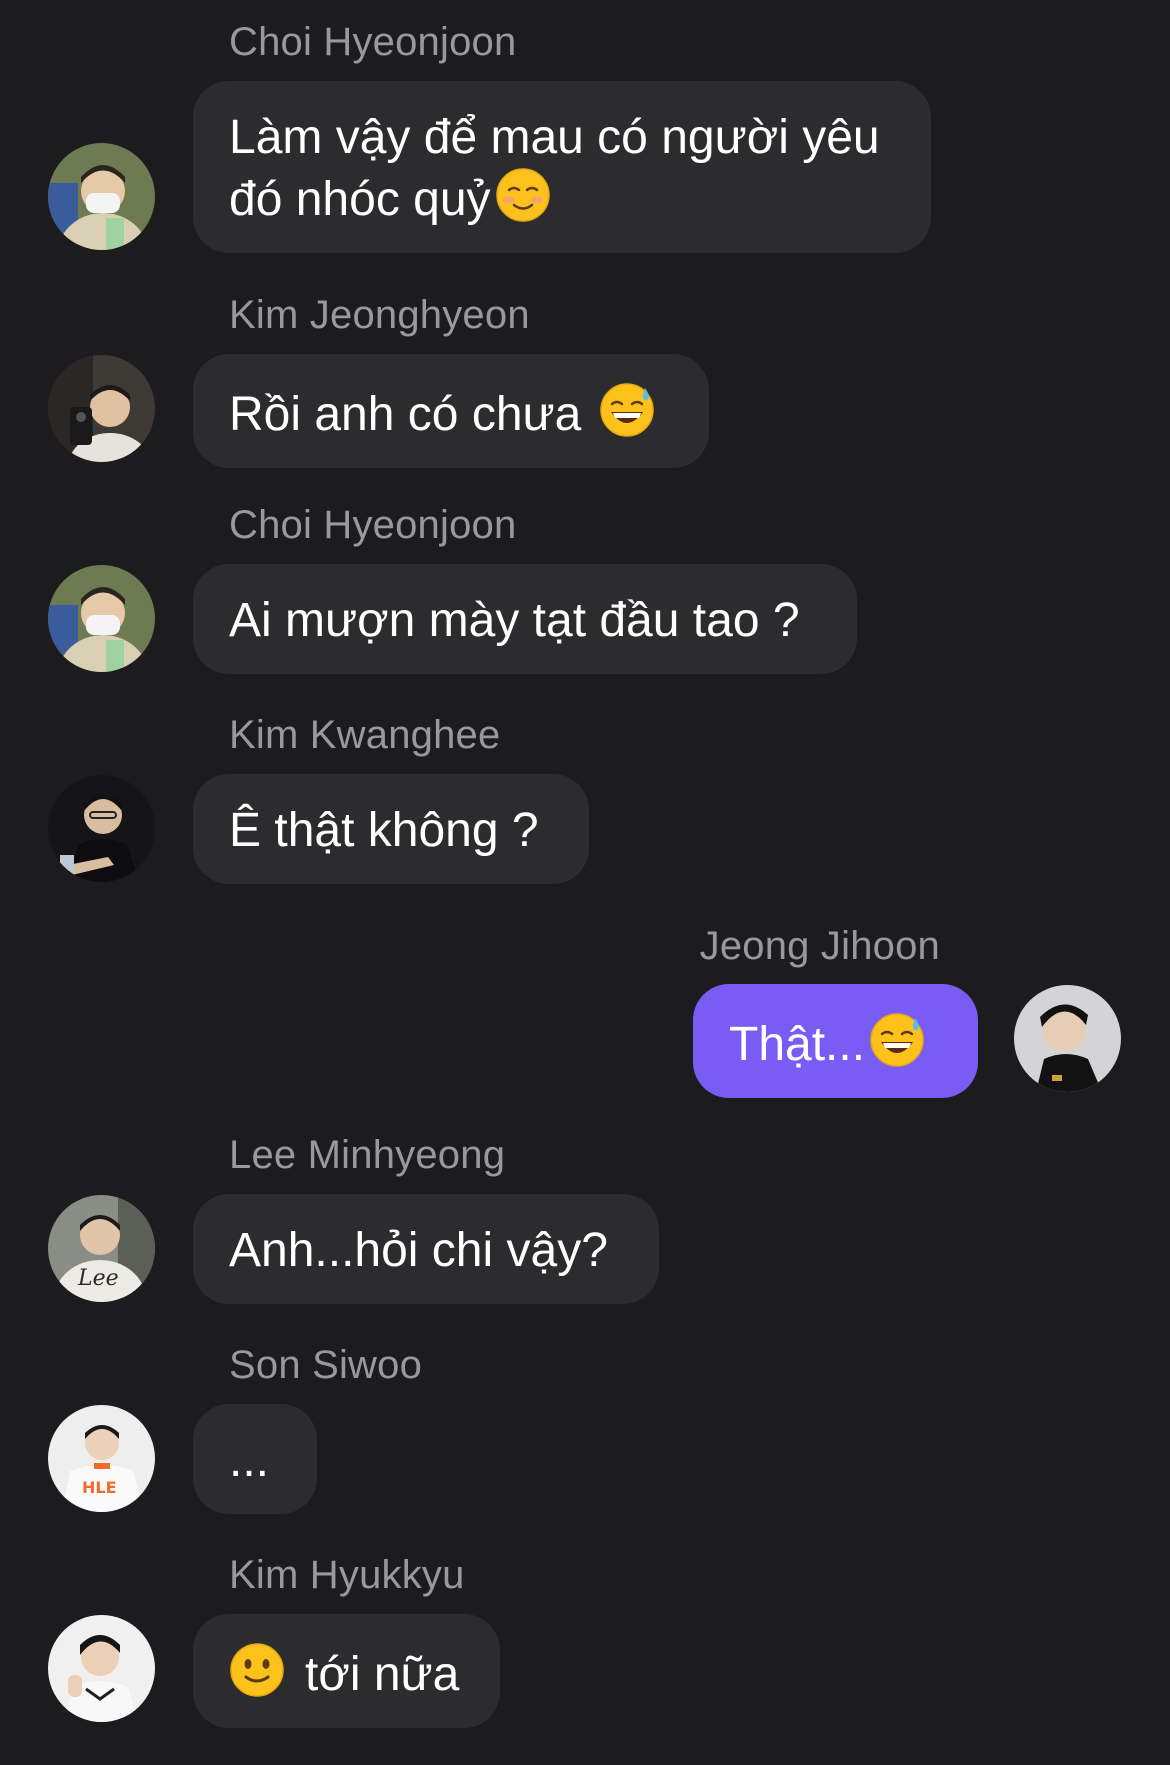 This screenshot has width=1170, height=1765. I want to click on svg-text: Lee, so click(98, 1278).